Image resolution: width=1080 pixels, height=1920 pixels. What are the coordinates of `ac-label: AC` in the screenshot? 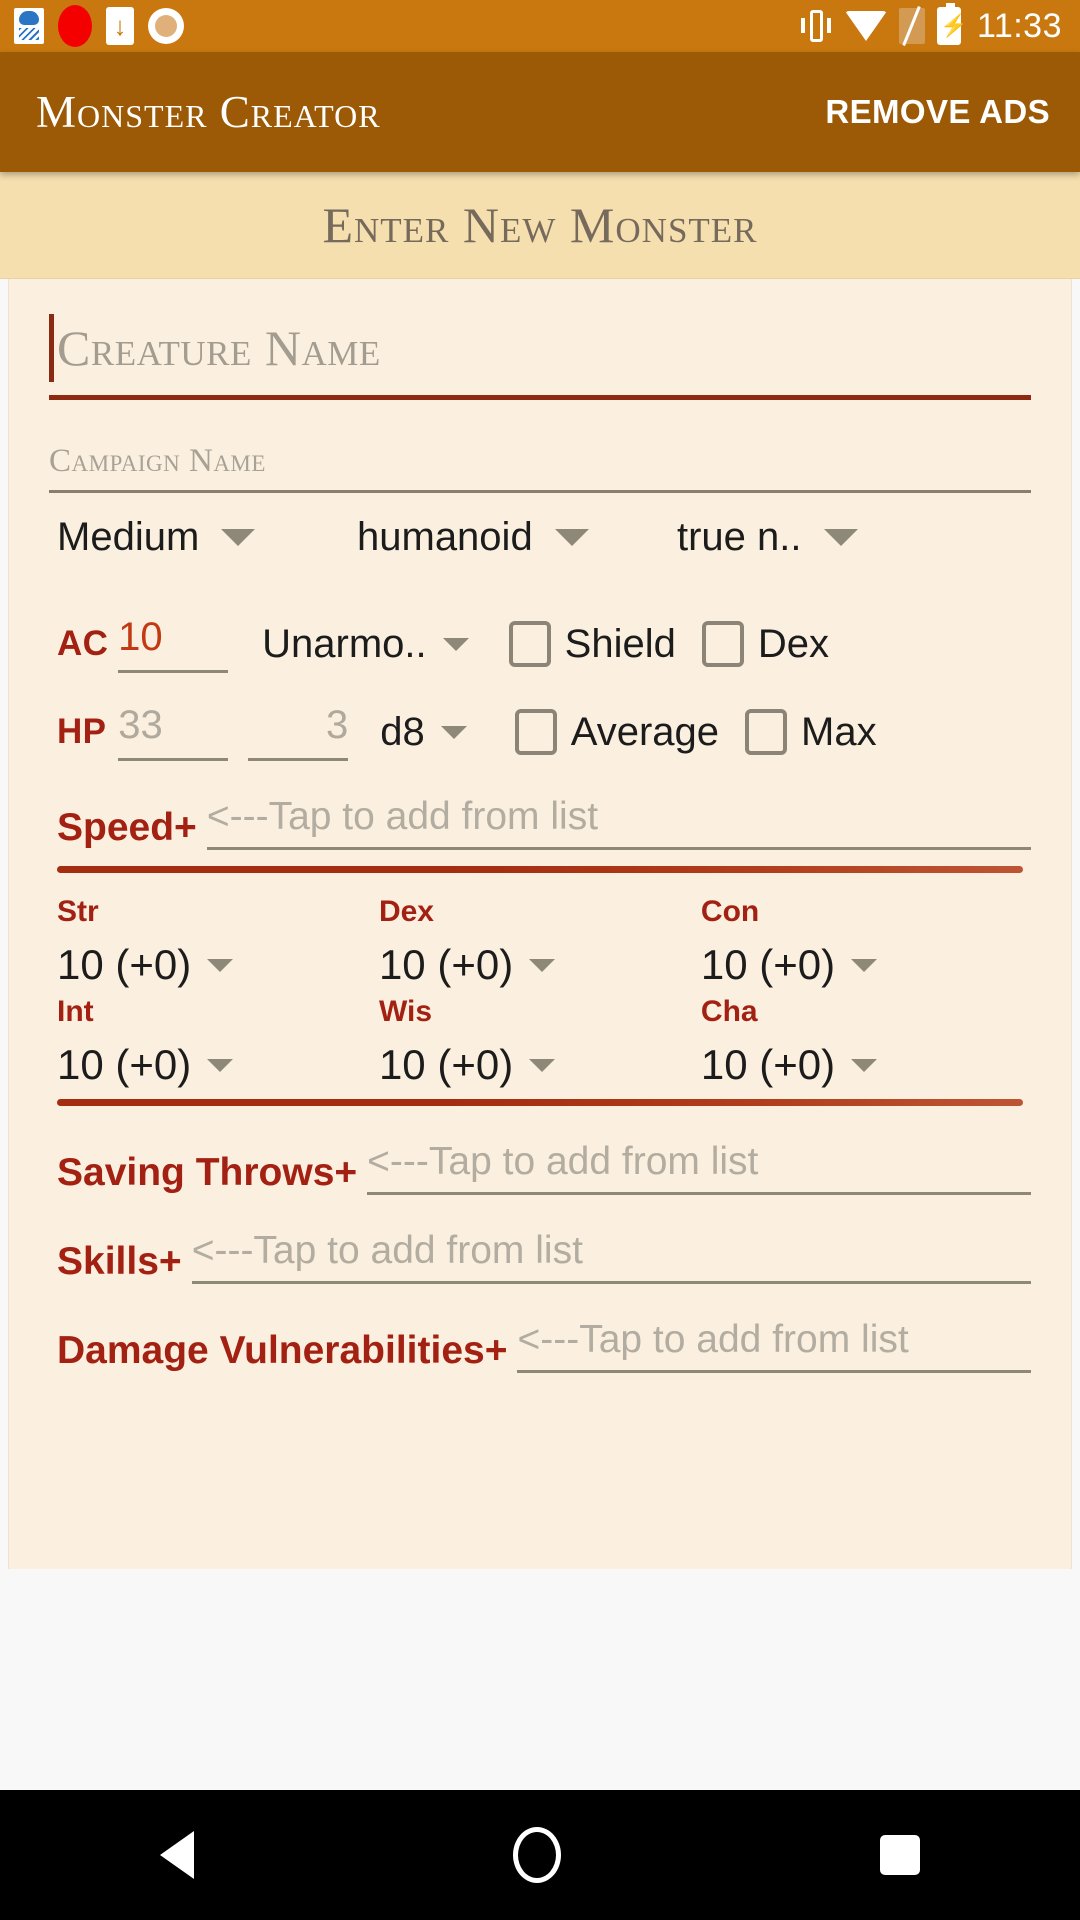 It's located at (83, 643).